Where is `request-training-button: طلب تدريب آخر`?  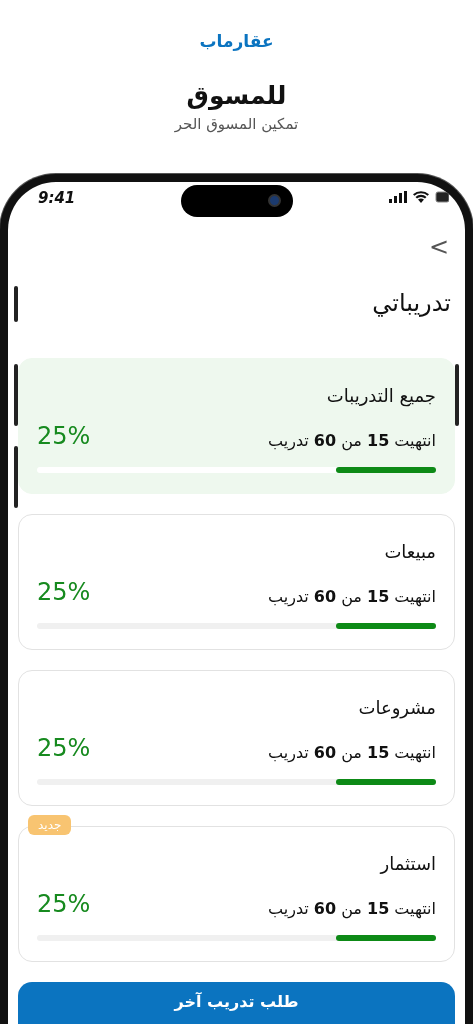 request-training-button: طلب تدريب آخر is located at coordinates (236, 1003).